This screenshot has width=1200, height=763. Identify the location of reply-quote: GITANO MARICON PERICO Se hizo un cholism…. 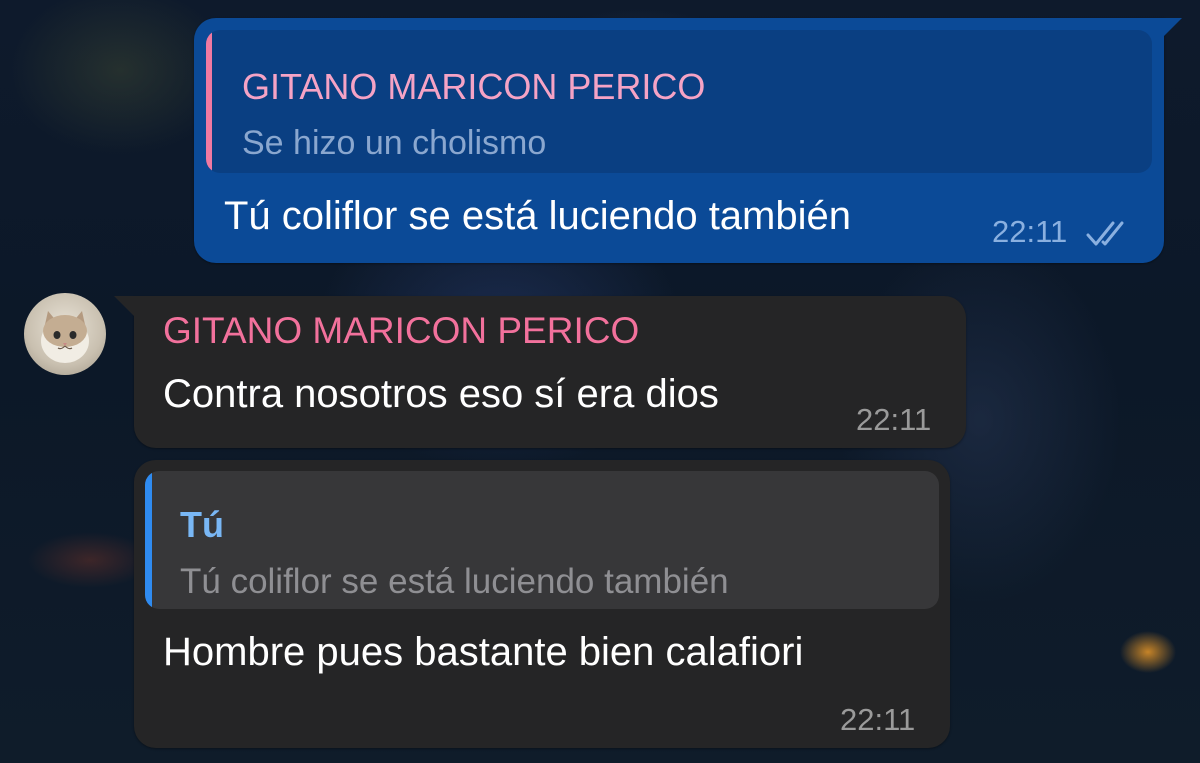
(679, 101).